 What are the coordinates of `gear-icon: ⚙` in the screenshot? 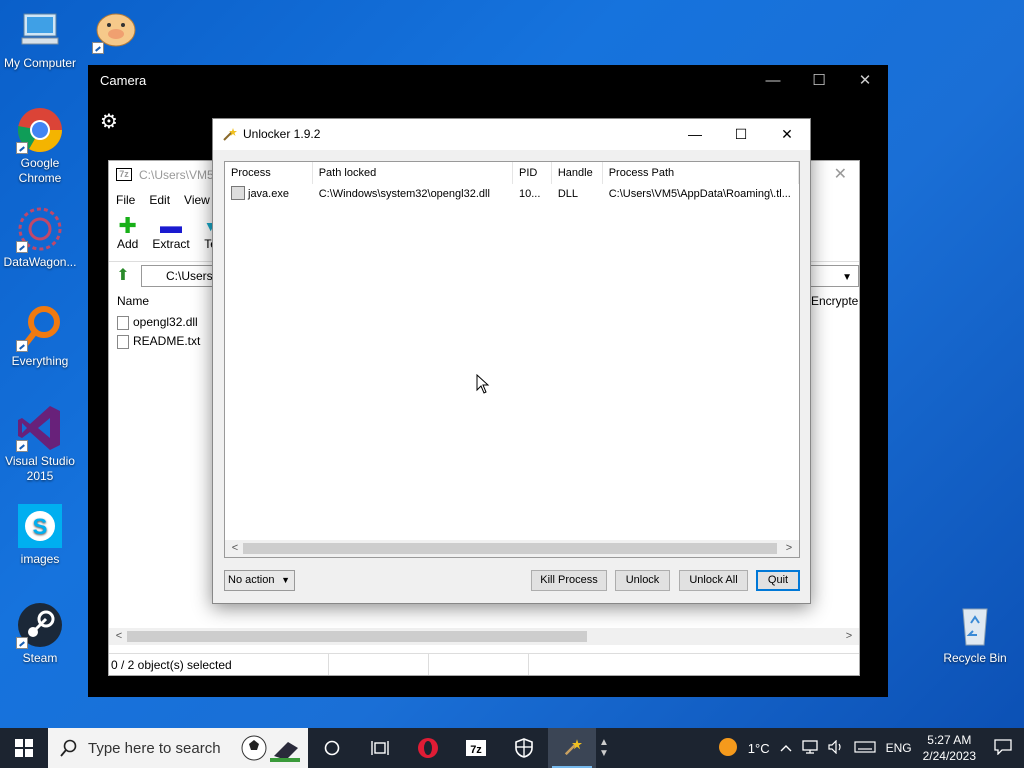 It's located at (111, 122).